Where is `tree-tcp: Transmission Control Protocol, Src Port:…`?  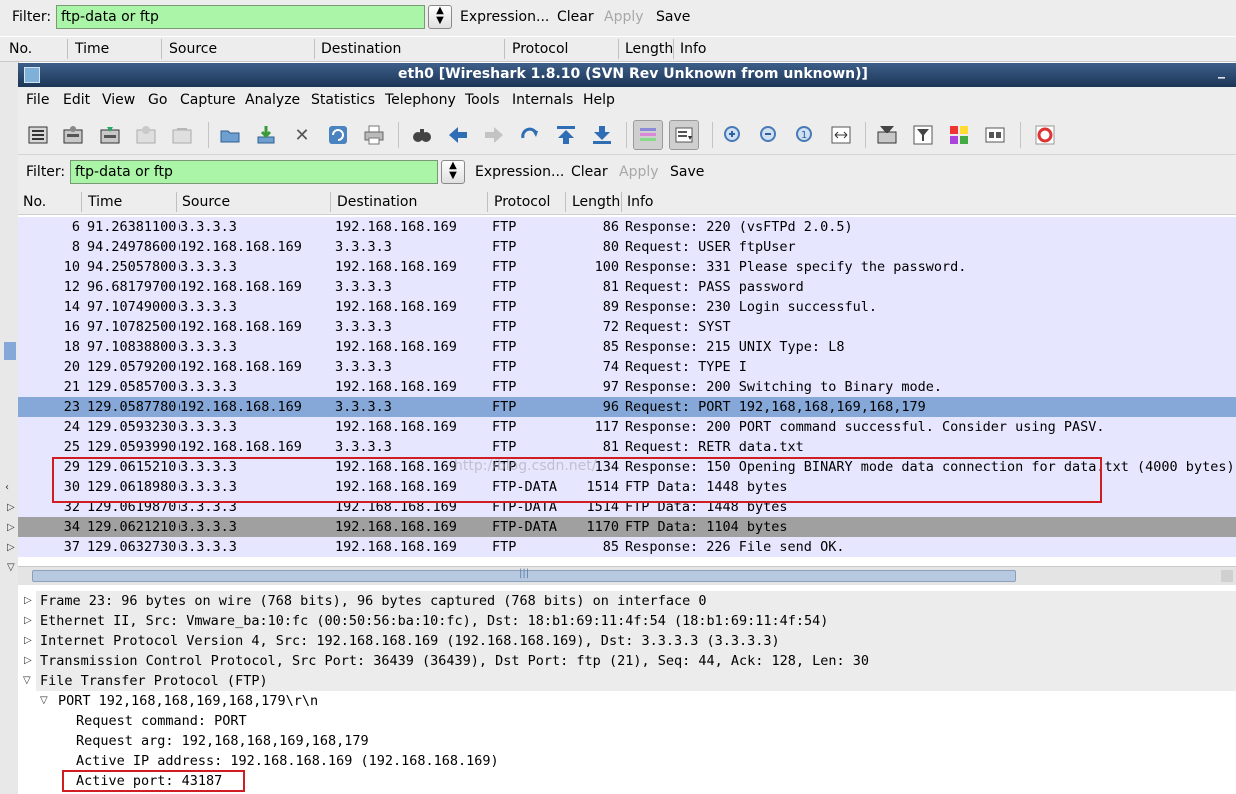 tree-tcp: Transmission Control Protocol, Src Port:… is located at coordinates (636, 661).